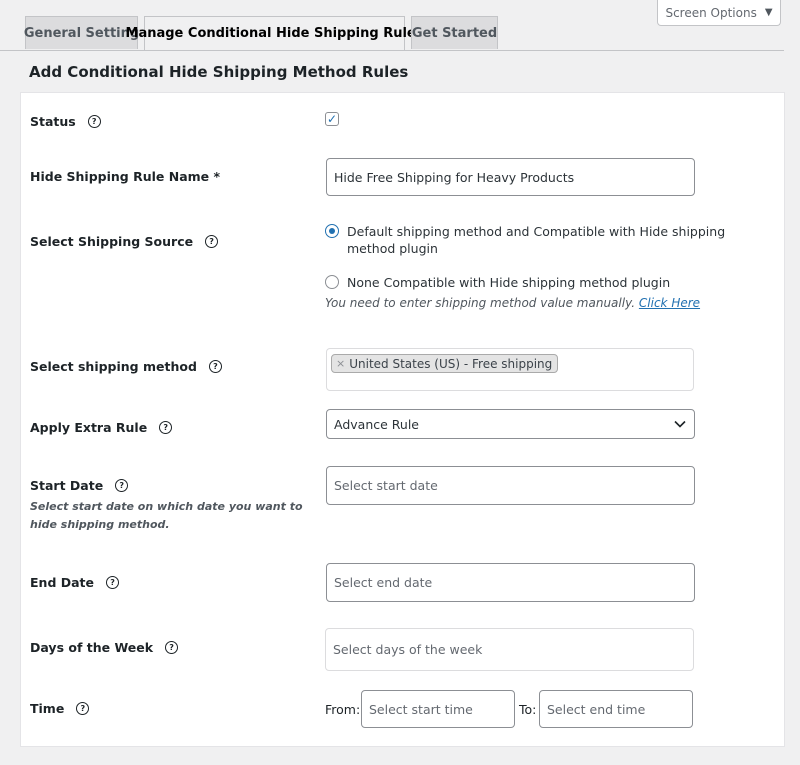 The width and height of the screenshot is (800, 765). I want to click on chevron-down-icon, so click(680, 424).